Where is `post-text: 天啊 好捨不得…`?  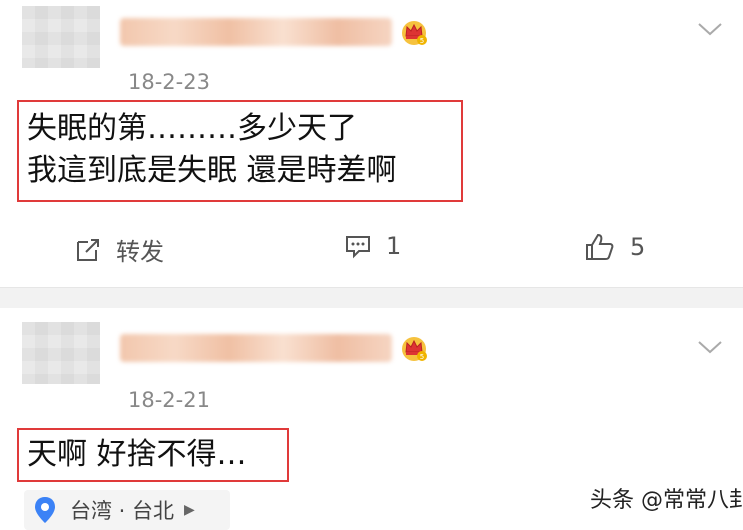 post-text: 天啊 好捨不得… is located at coordinates (153, 455).